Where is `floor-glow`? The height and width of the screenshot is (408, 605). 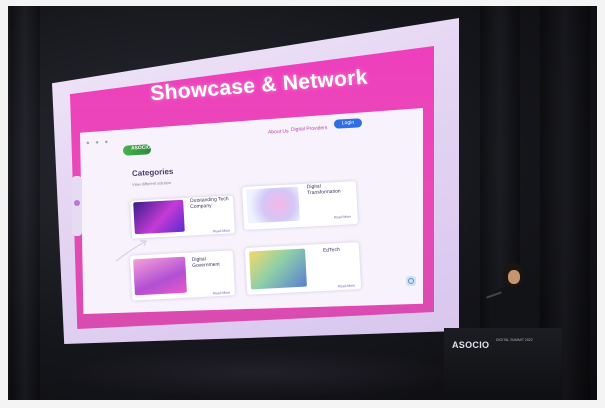 floor-glow is located at coordinates (260, 373).